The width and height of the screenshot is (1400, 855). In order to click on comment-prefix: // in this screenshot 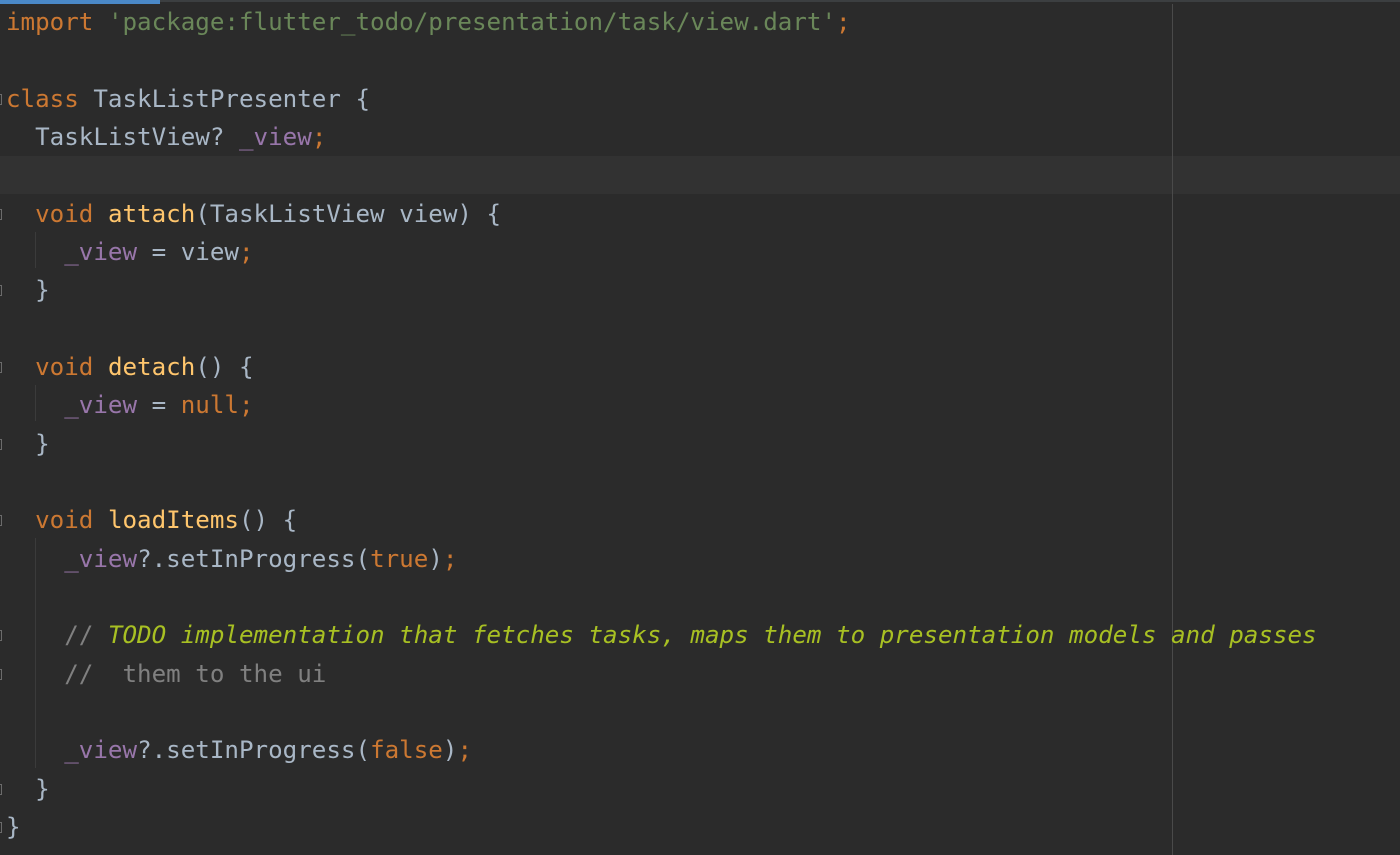, I will do `click(86, 635)`.